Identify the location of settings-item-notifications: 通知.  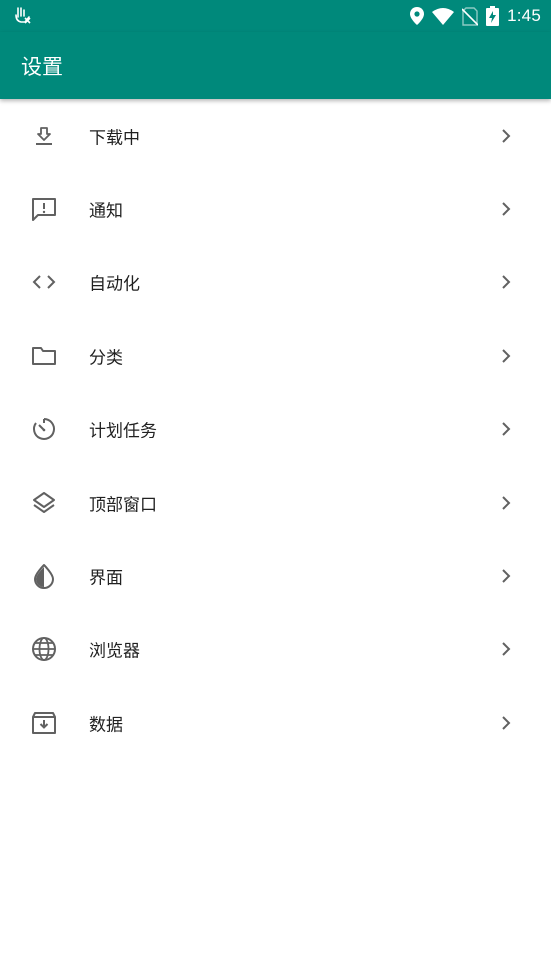
(275, 208).